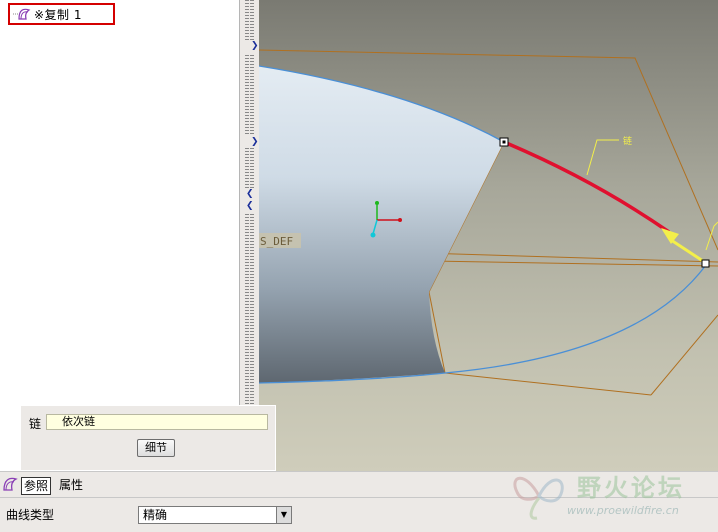  What do you see at coordinates (247, 95) in the screenshot?
I see `grip-mid` at bounding box center [247, 95].